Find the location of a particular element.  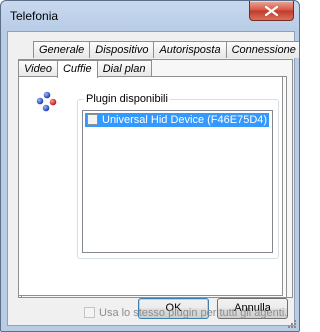

tab-connessione: Connessione is located at coordinates (262, 49).